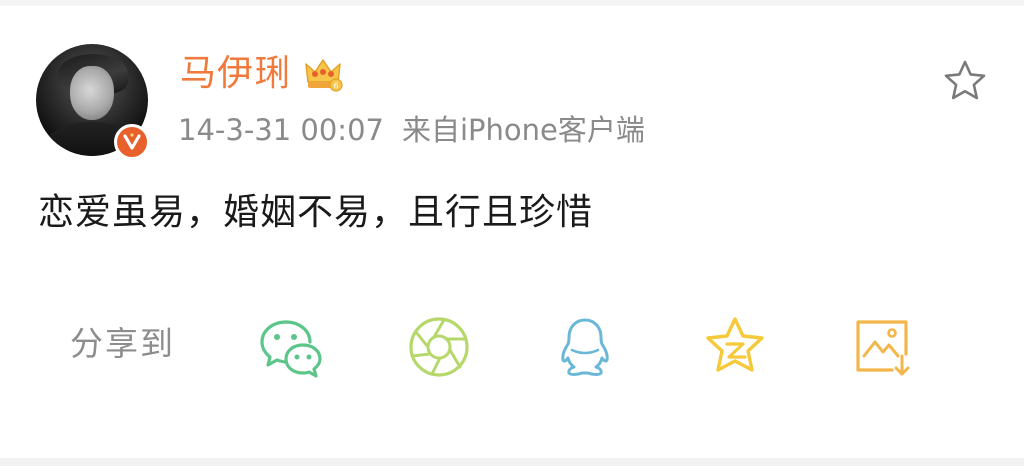 The width and height of the screenshot is (1024, 466). I want to click on save-image-icon, so click(883, 348).